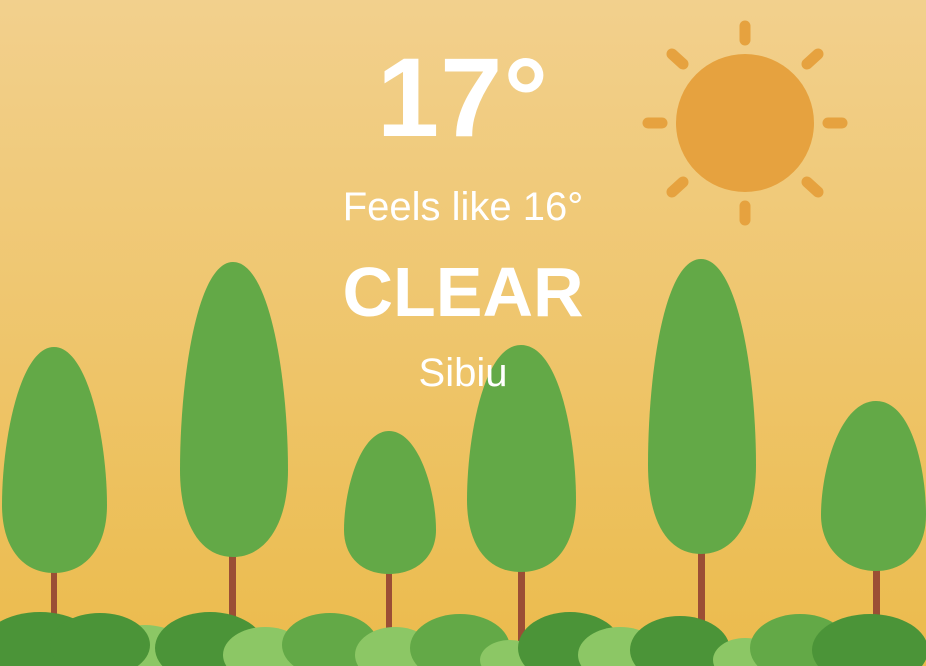 The height and width of the screenshot is (666, 926). Describe the element at coordinates (463, 373) in the screenshot. I see `location-name: Sibiu` at that location.